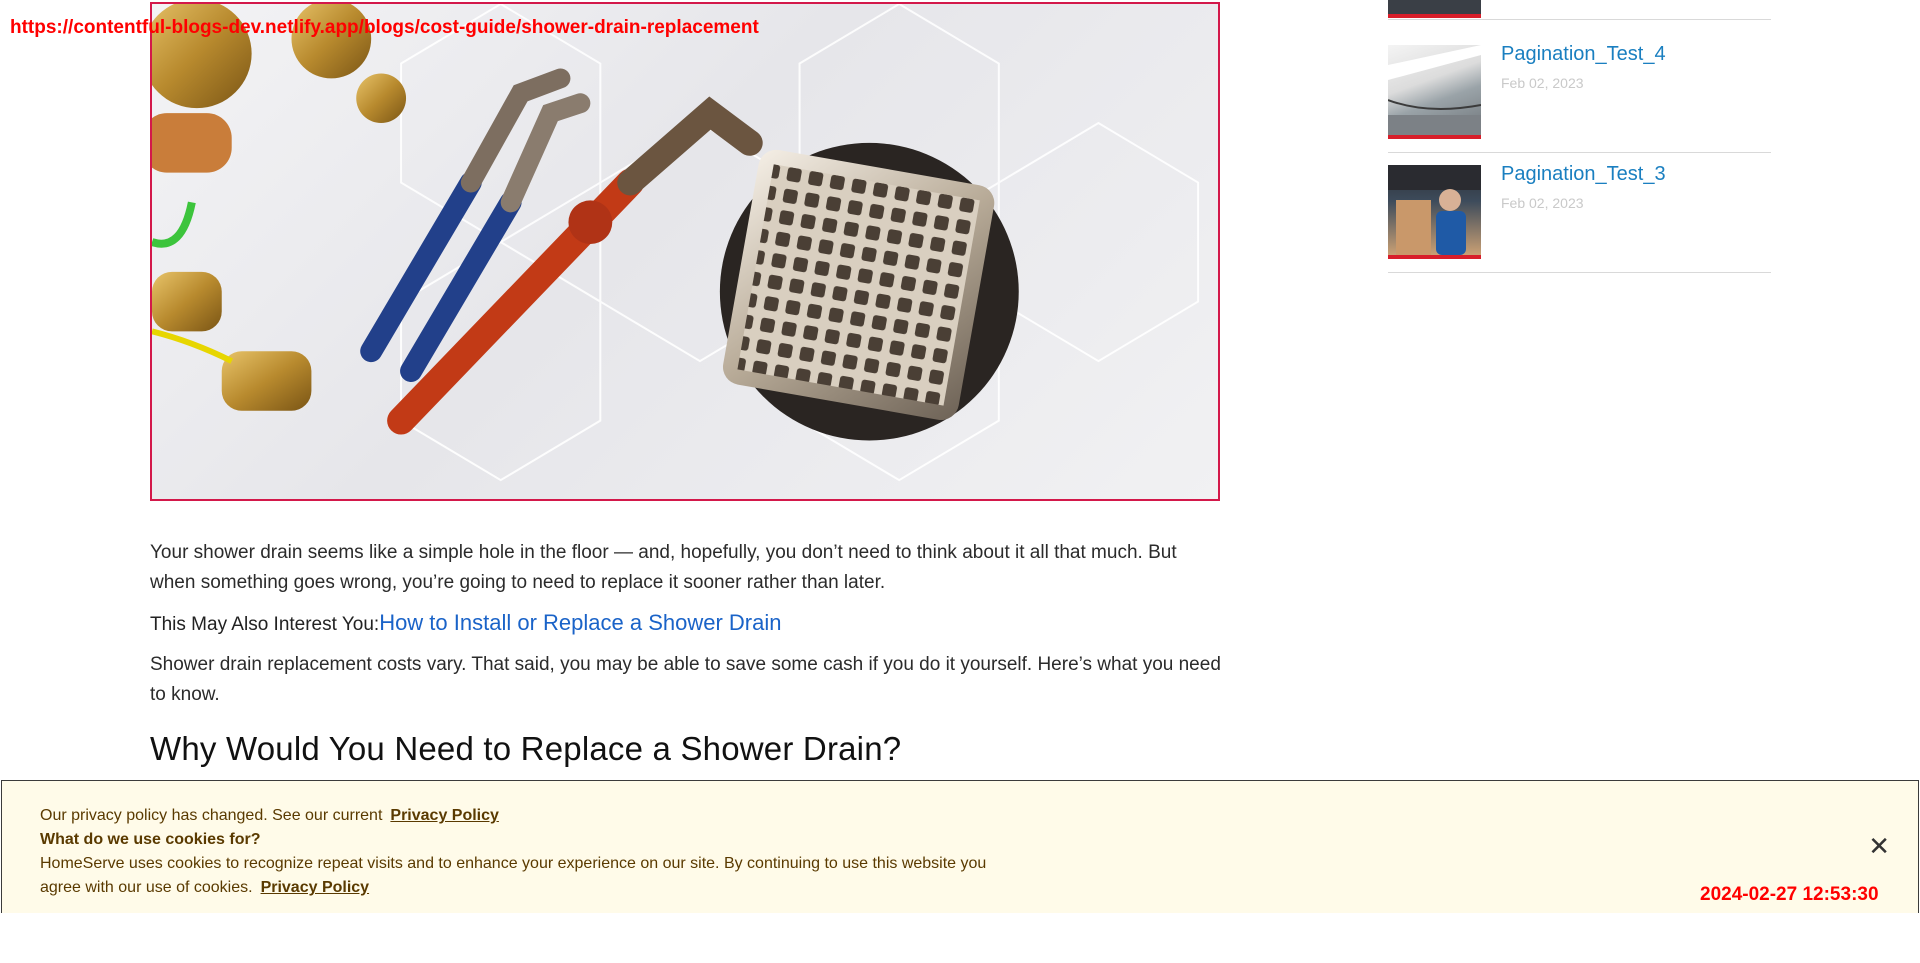 The height and width of the screenshot is (963, 1920). I want to click on sidebar-post-title: Pagination_Test_3, so click(1583, 174).